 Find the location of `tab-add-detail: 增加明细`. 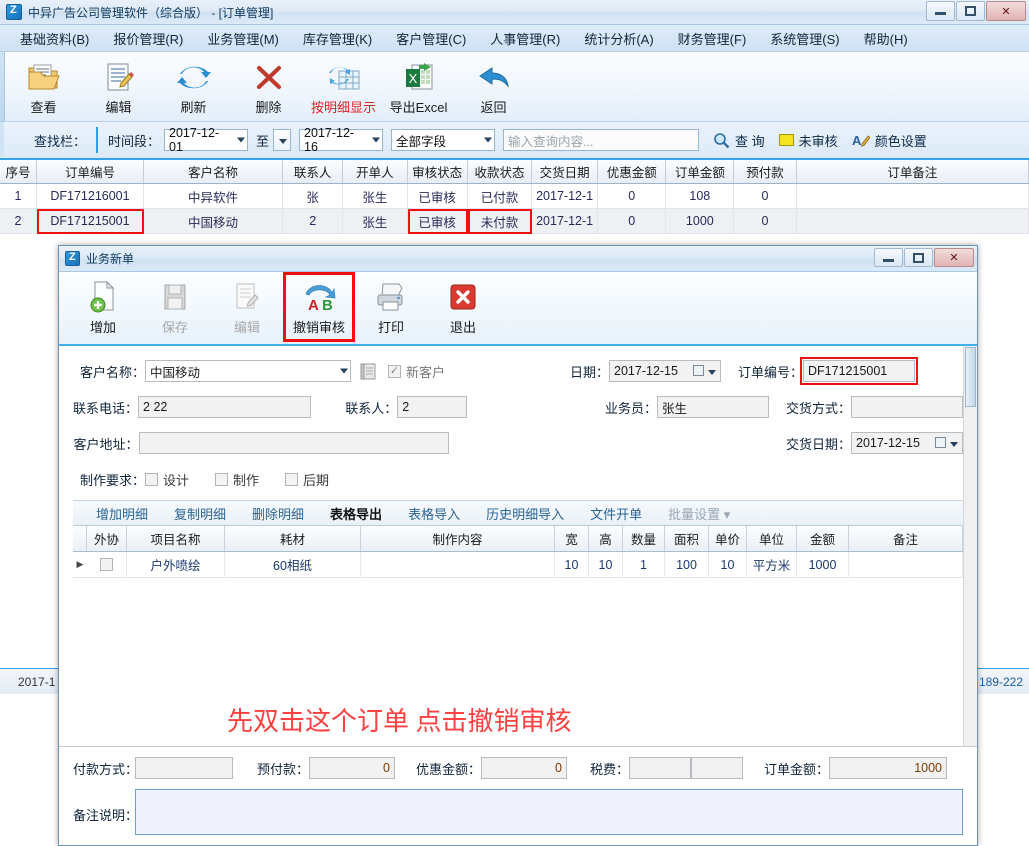

tab-add-detail: 增加明细 is located at coordinates (122, 513).